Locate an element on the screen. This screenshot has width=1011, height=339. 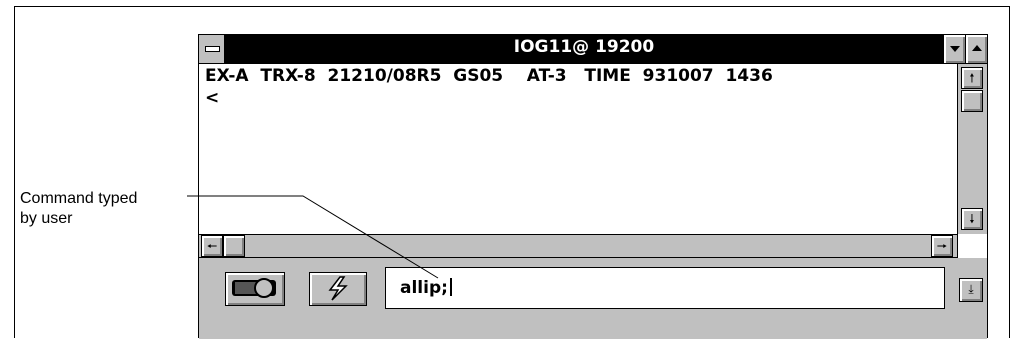
scroll-down-icon: 🠗 is located at coordinates (972, 219).